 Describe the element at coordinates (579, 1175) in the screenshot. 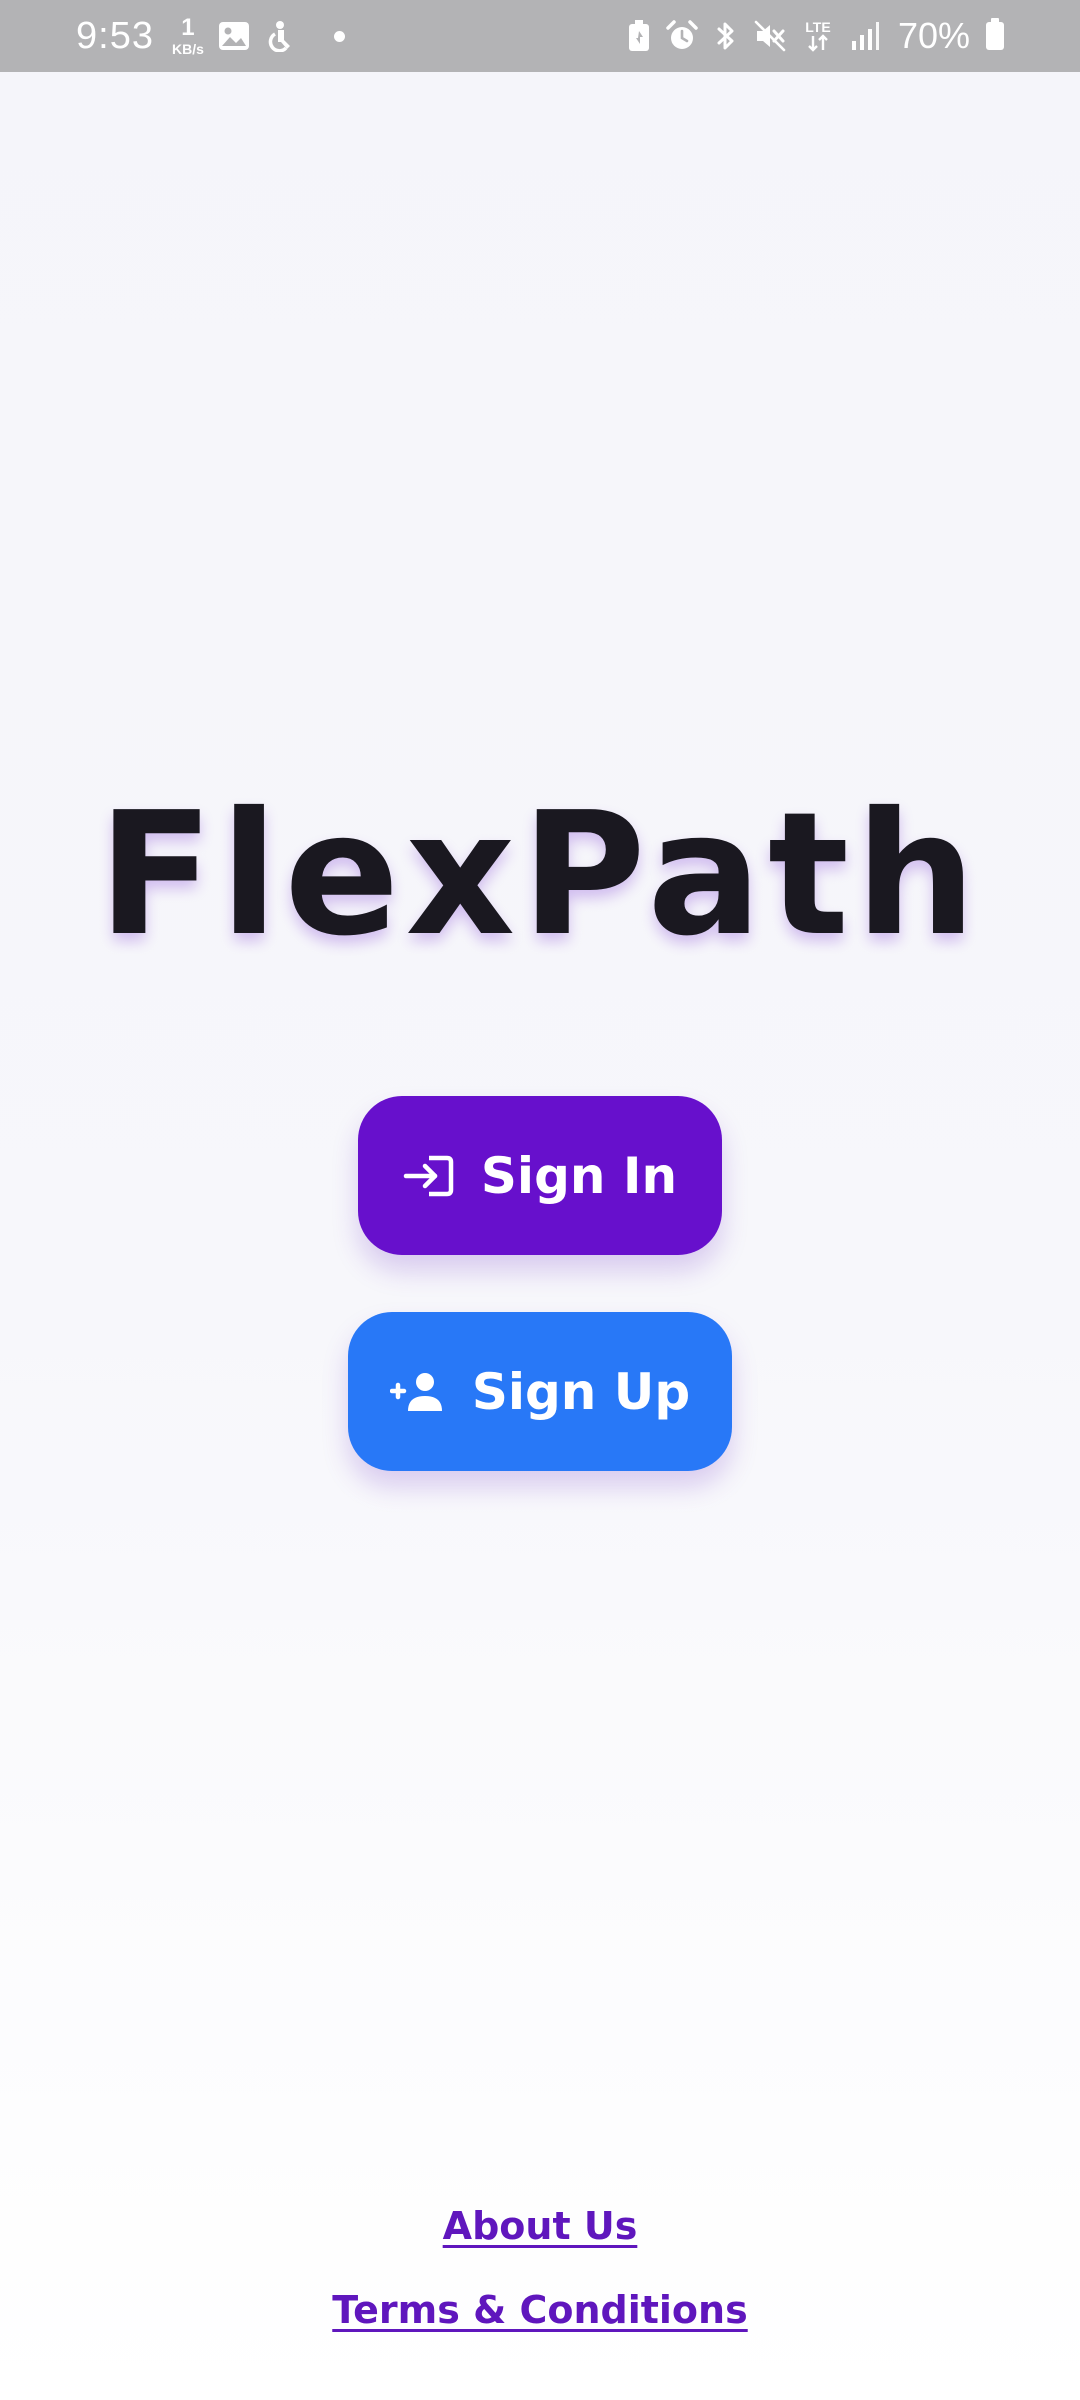

I see `sign-in-label: Sign In` at that location.